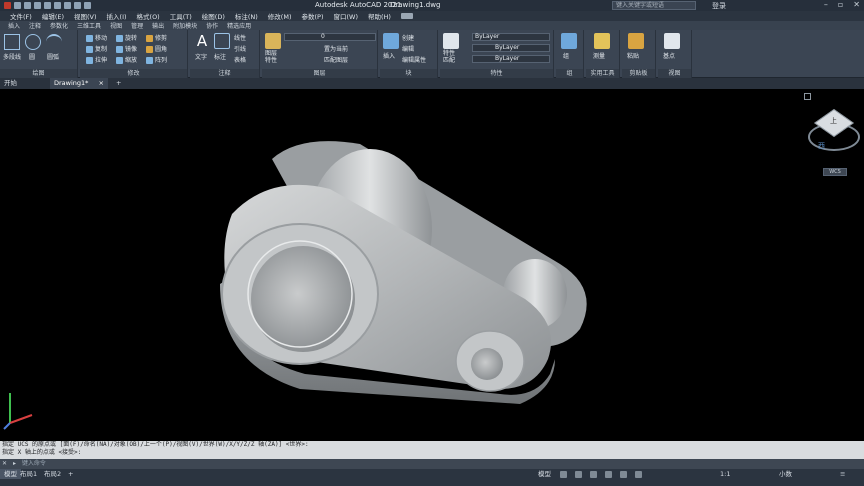  I want to click on ribbon-tab: 协作, so click(212, 25).